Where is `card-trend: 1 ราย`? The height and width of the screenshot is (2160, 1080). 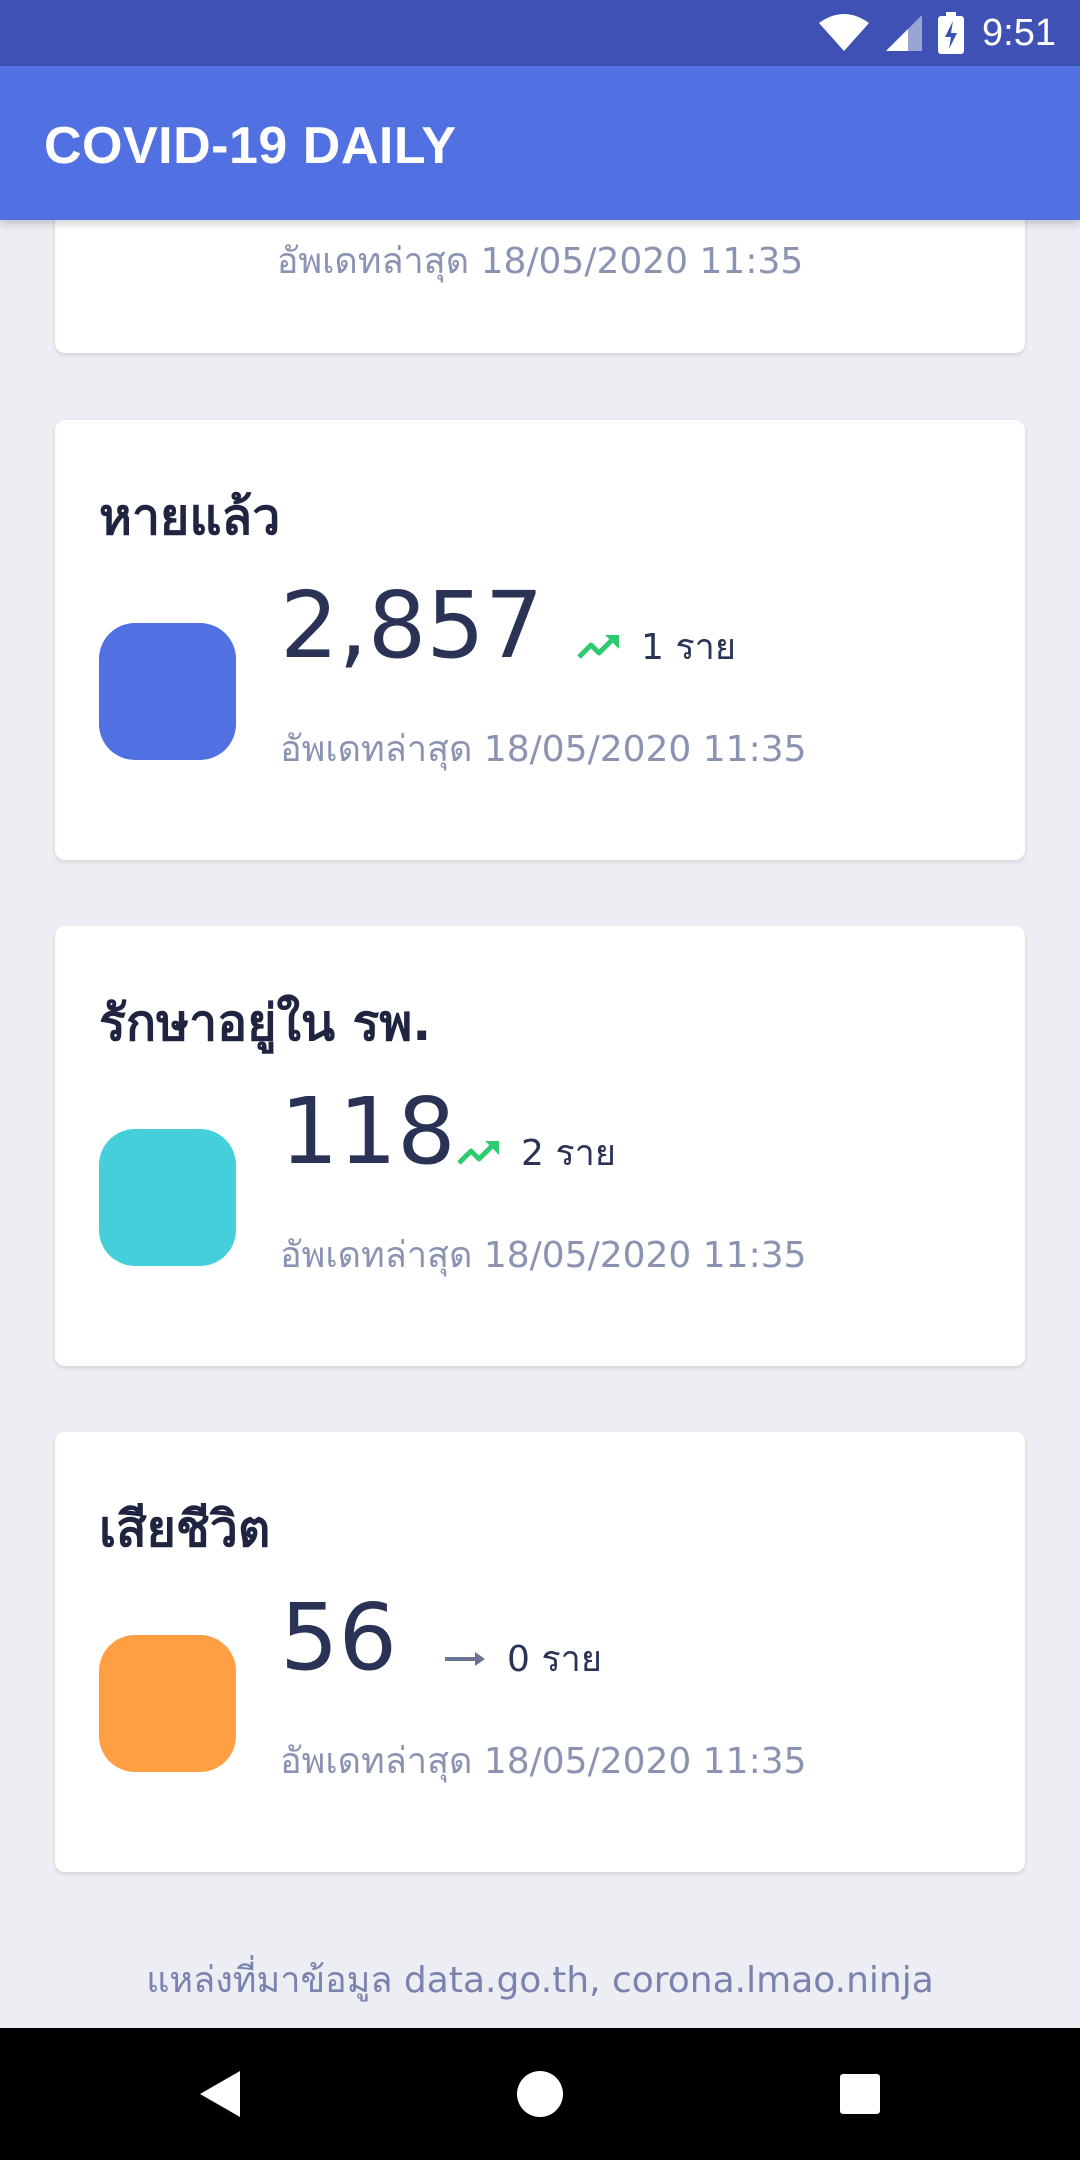
card-trend: 1 ราย is located at coordinates (656, 646).